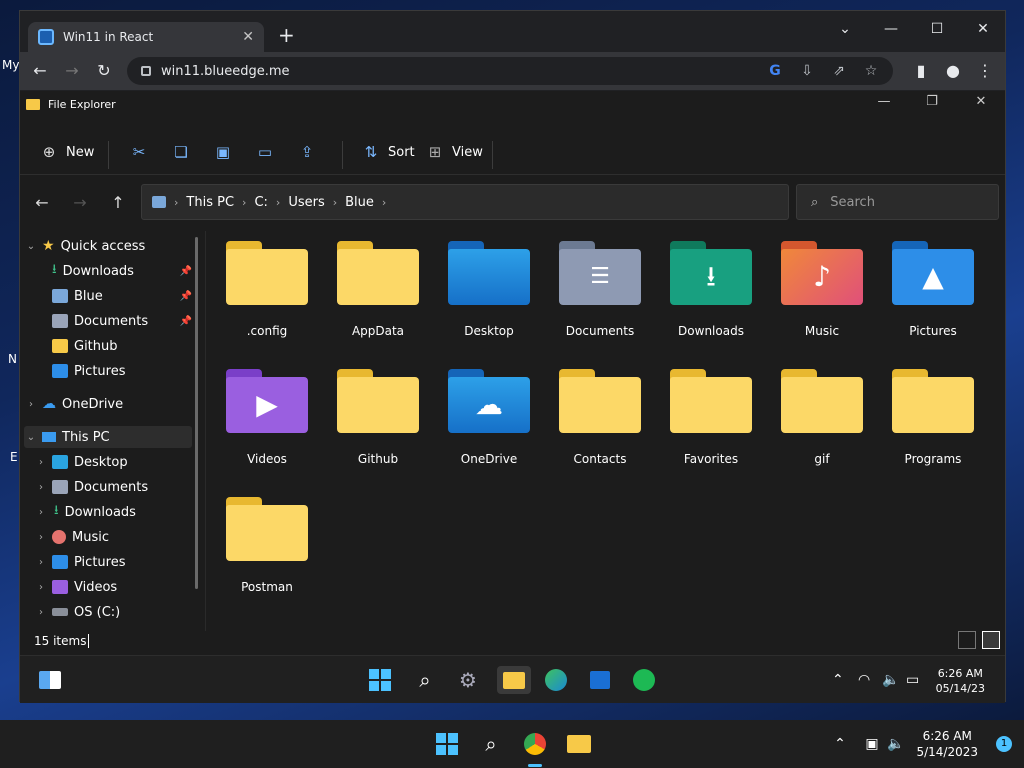  What do you see at coordinates (306, 202) in the screenshot?
I see `breadcrumb-users: Users` at bounding box center [306, 202].